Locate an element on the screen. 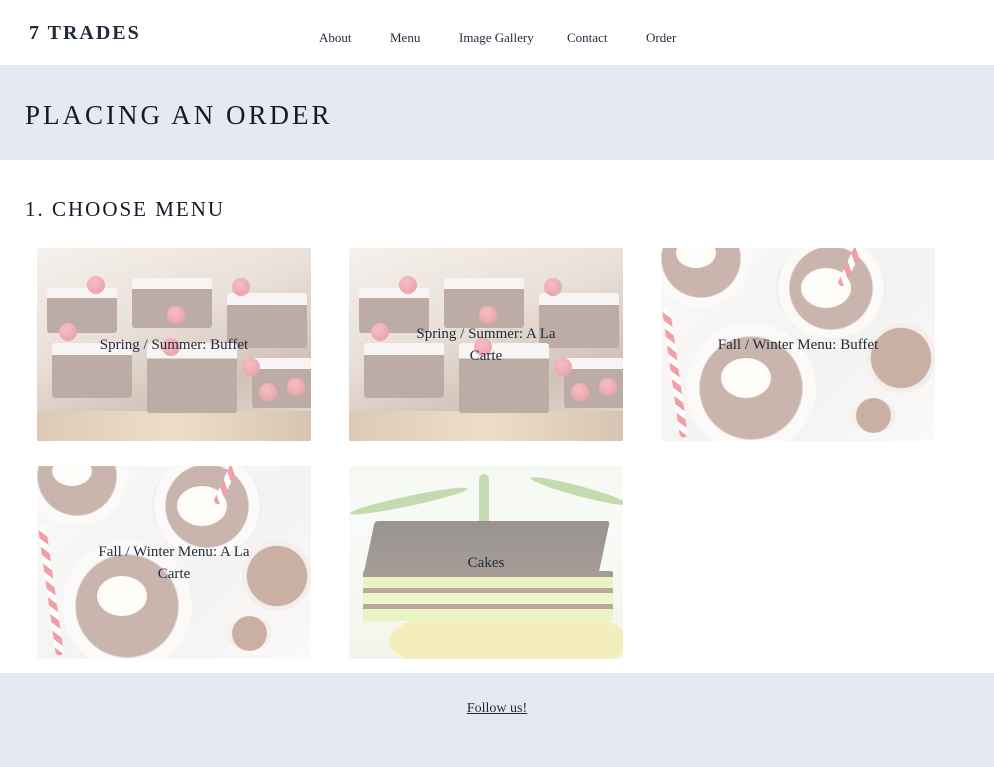  nav-contact: Contact is located at coordinates (587, 38).